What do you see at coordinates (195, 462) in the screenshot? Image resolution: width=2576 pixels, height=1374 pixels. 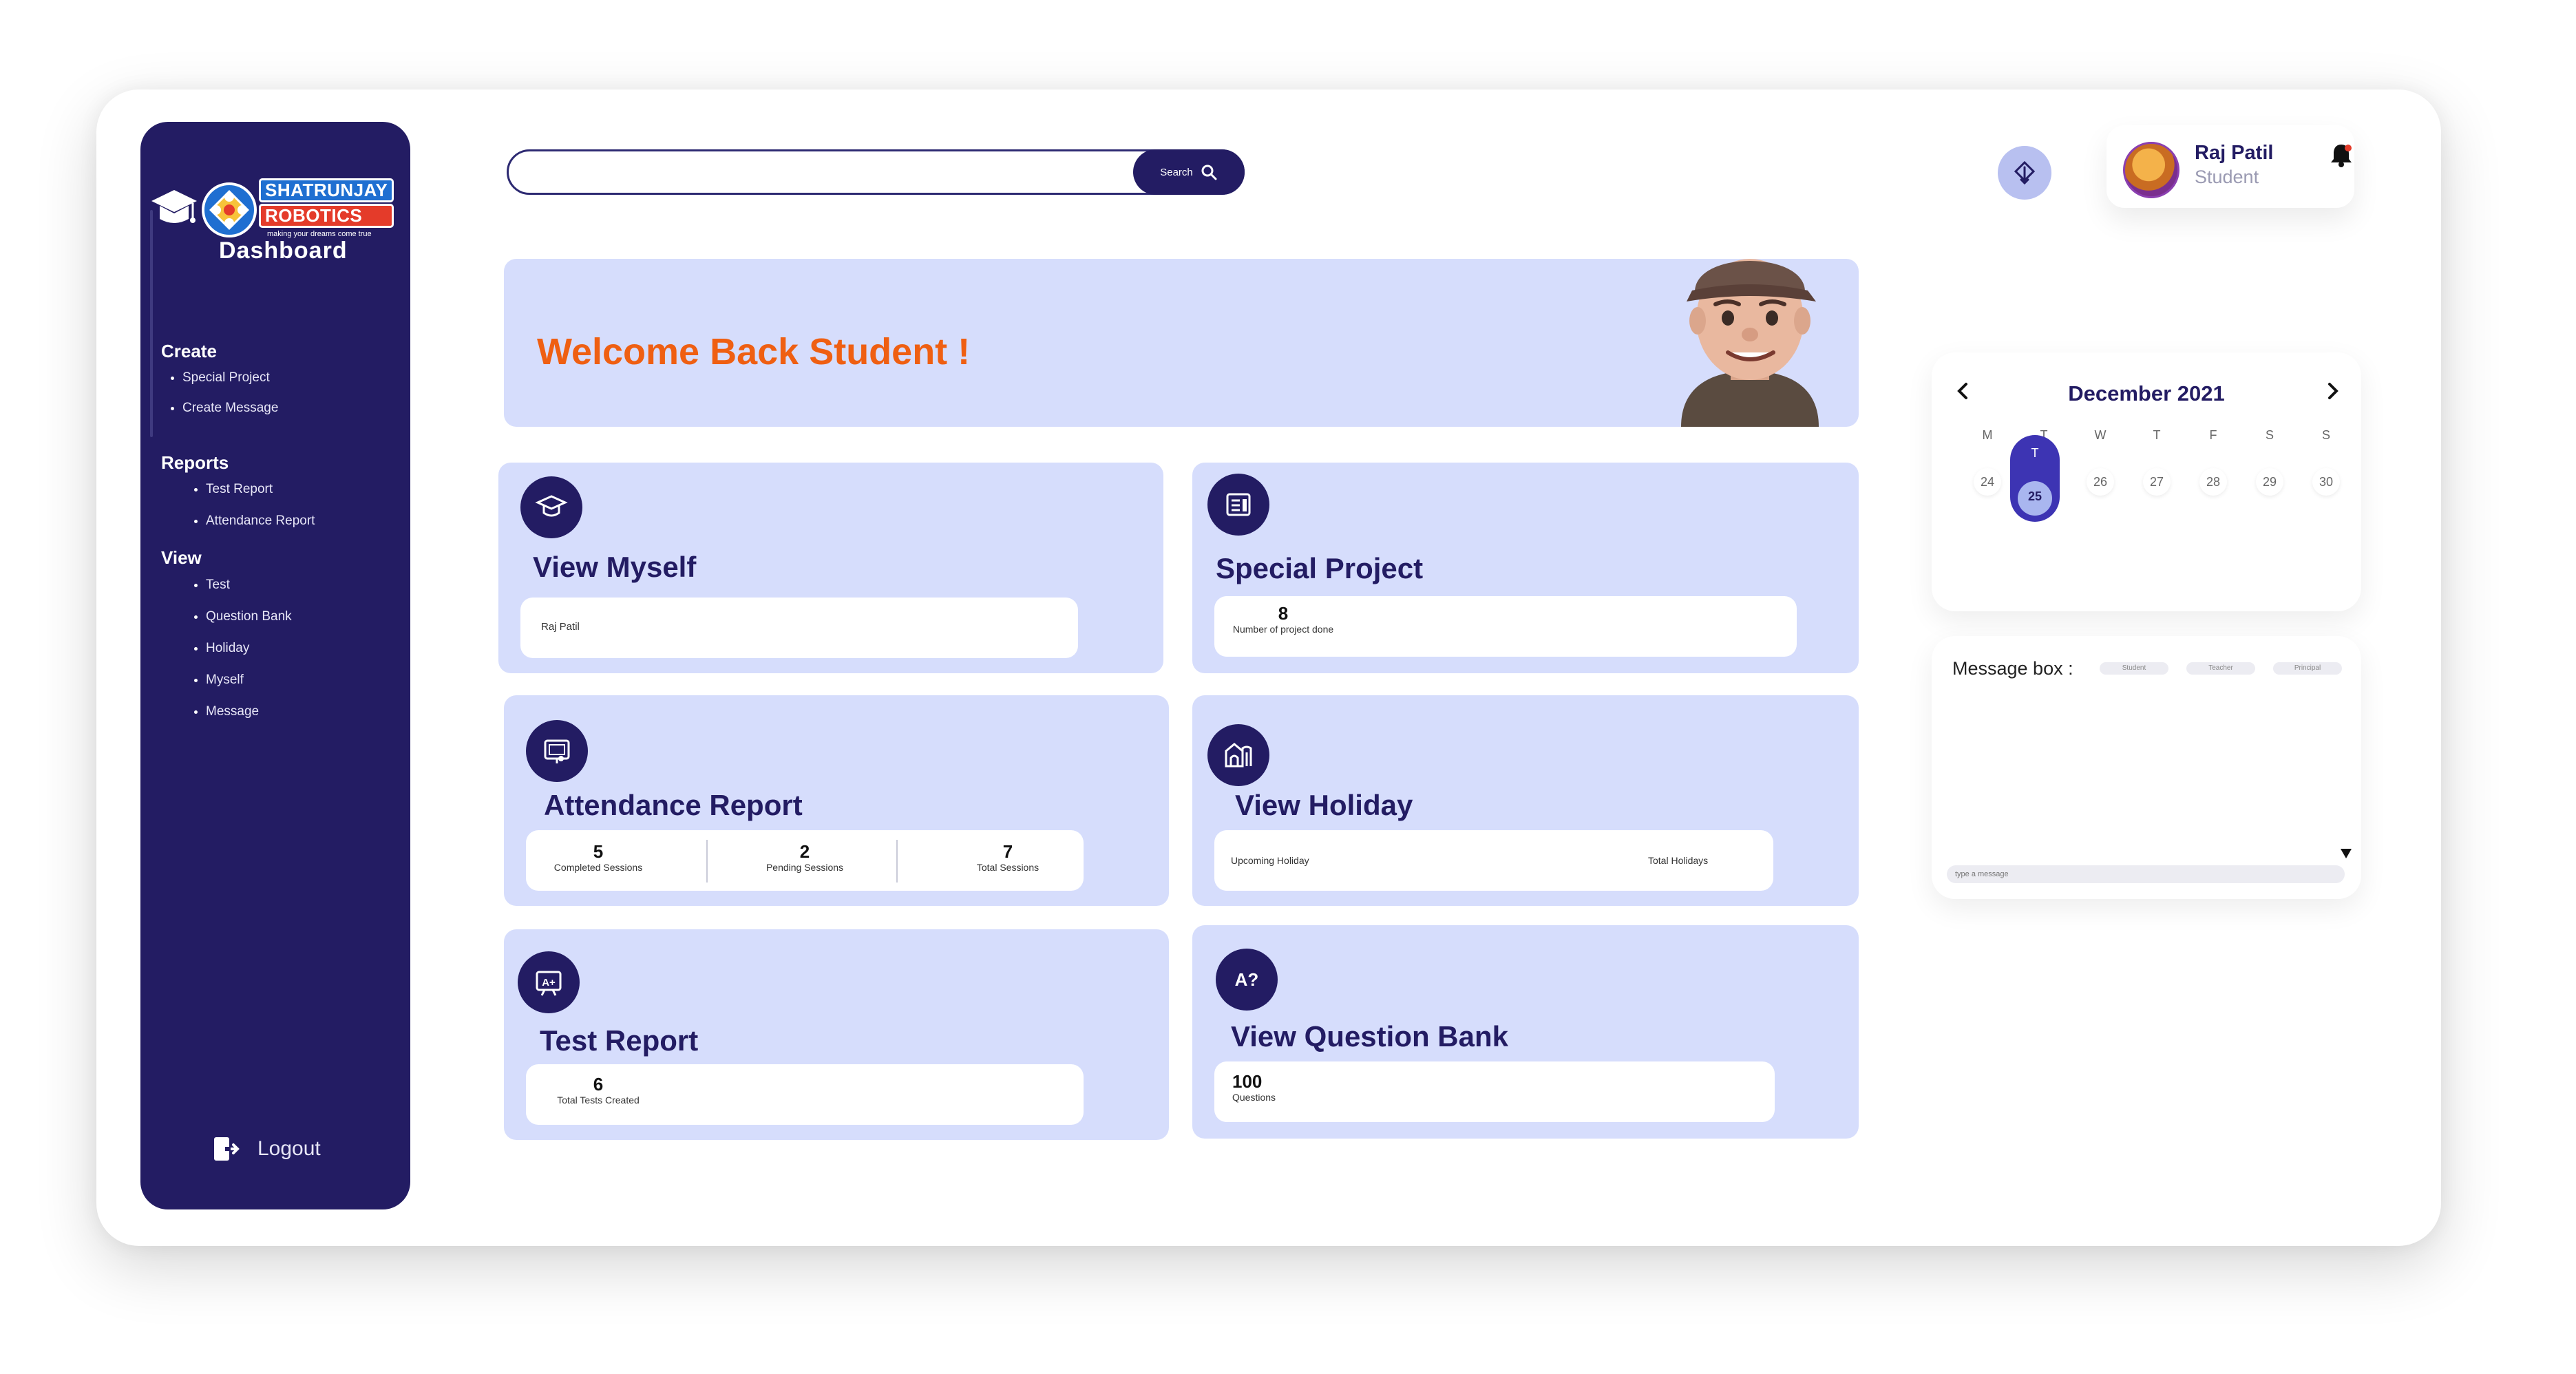 I see `menu-heading-reports: Reports` at bounding box center [195, 462].